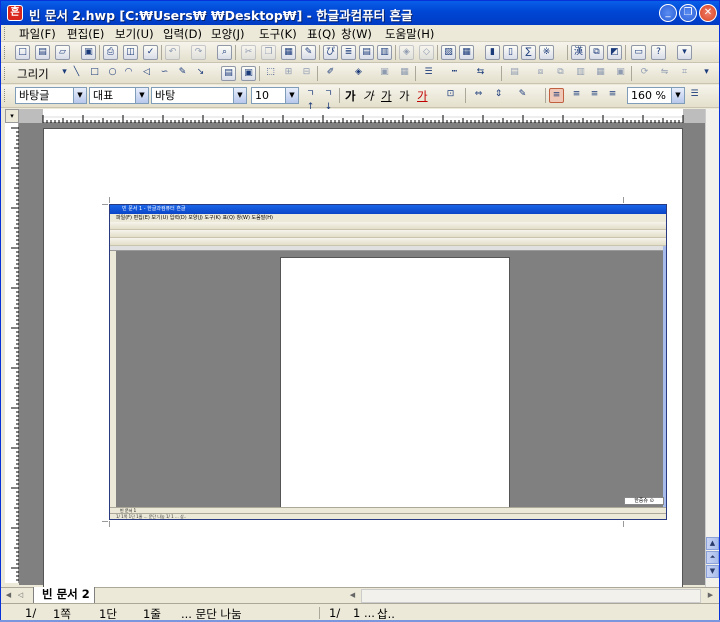 The width and height of the screenshot is (720, 622). What do you see at coordinates (330, 52) in the screenshot?
I see `char-shape-icon: ぴ` at bounding box center [330, 52].